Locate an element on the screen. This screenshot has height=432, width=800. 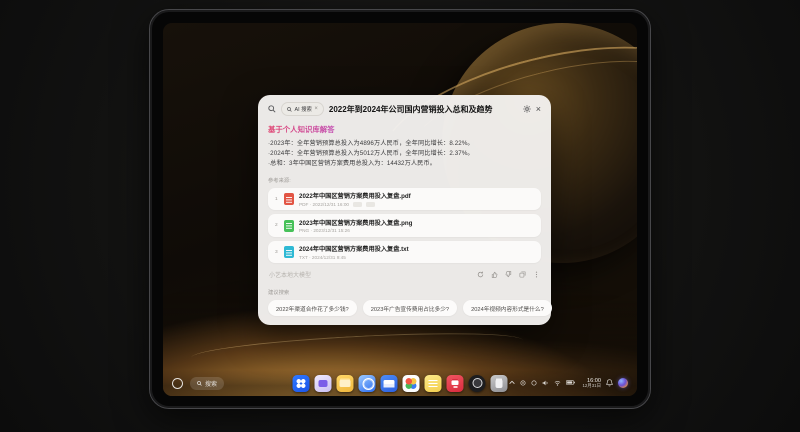
reference-index: 1 is located at coordinates (276, 199).